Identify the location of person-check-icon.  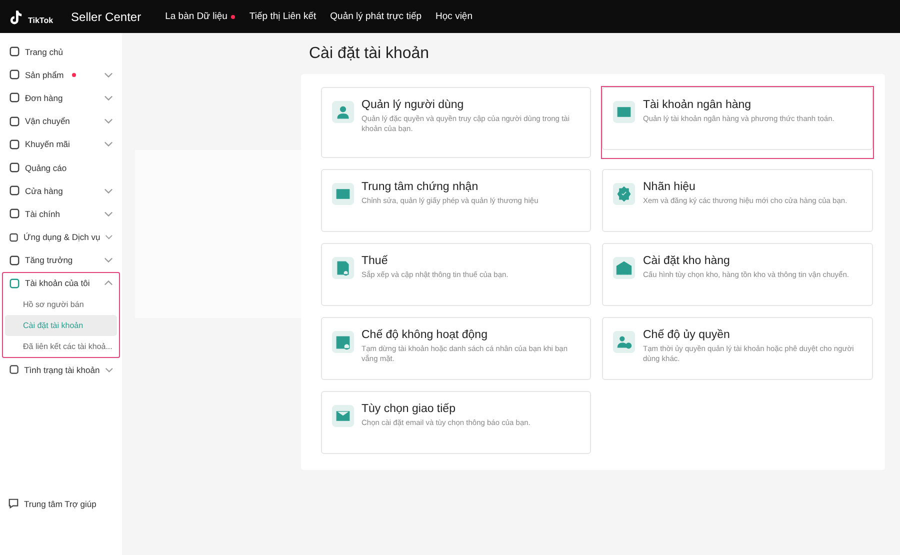
(624, 341).